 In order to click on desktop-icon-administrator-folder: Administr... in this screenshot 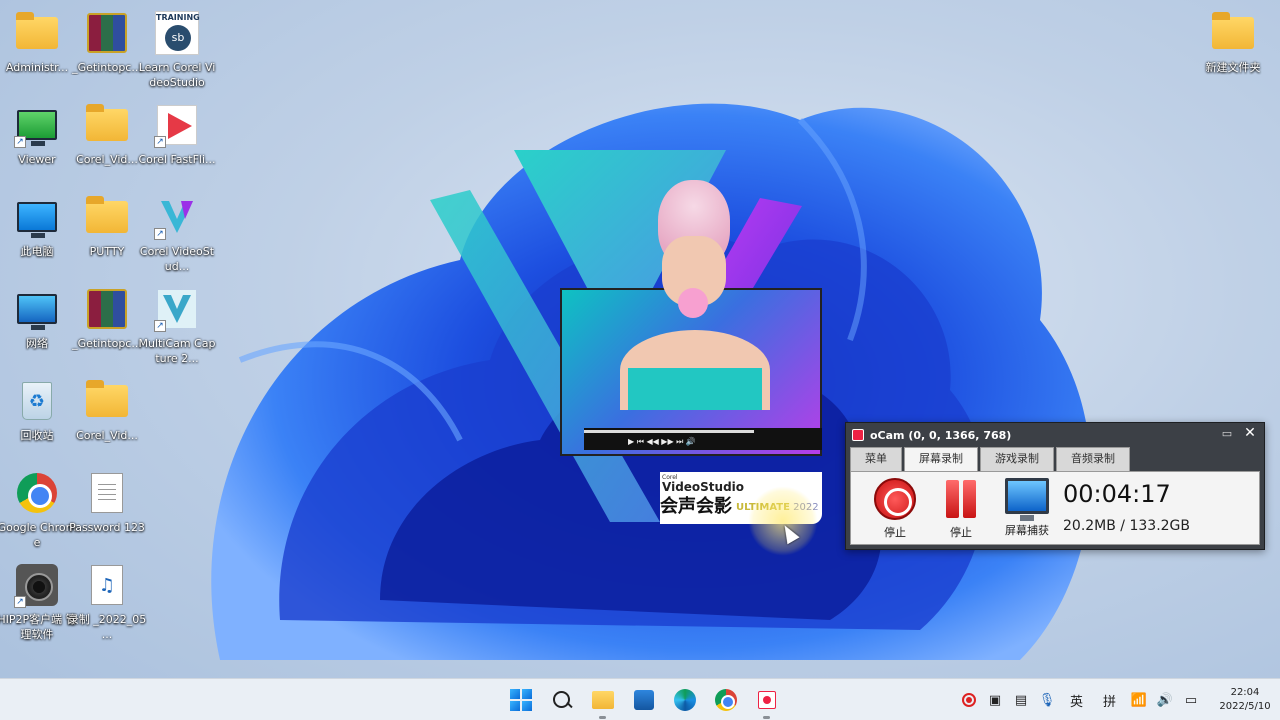, I will do `click(37, 50)`.